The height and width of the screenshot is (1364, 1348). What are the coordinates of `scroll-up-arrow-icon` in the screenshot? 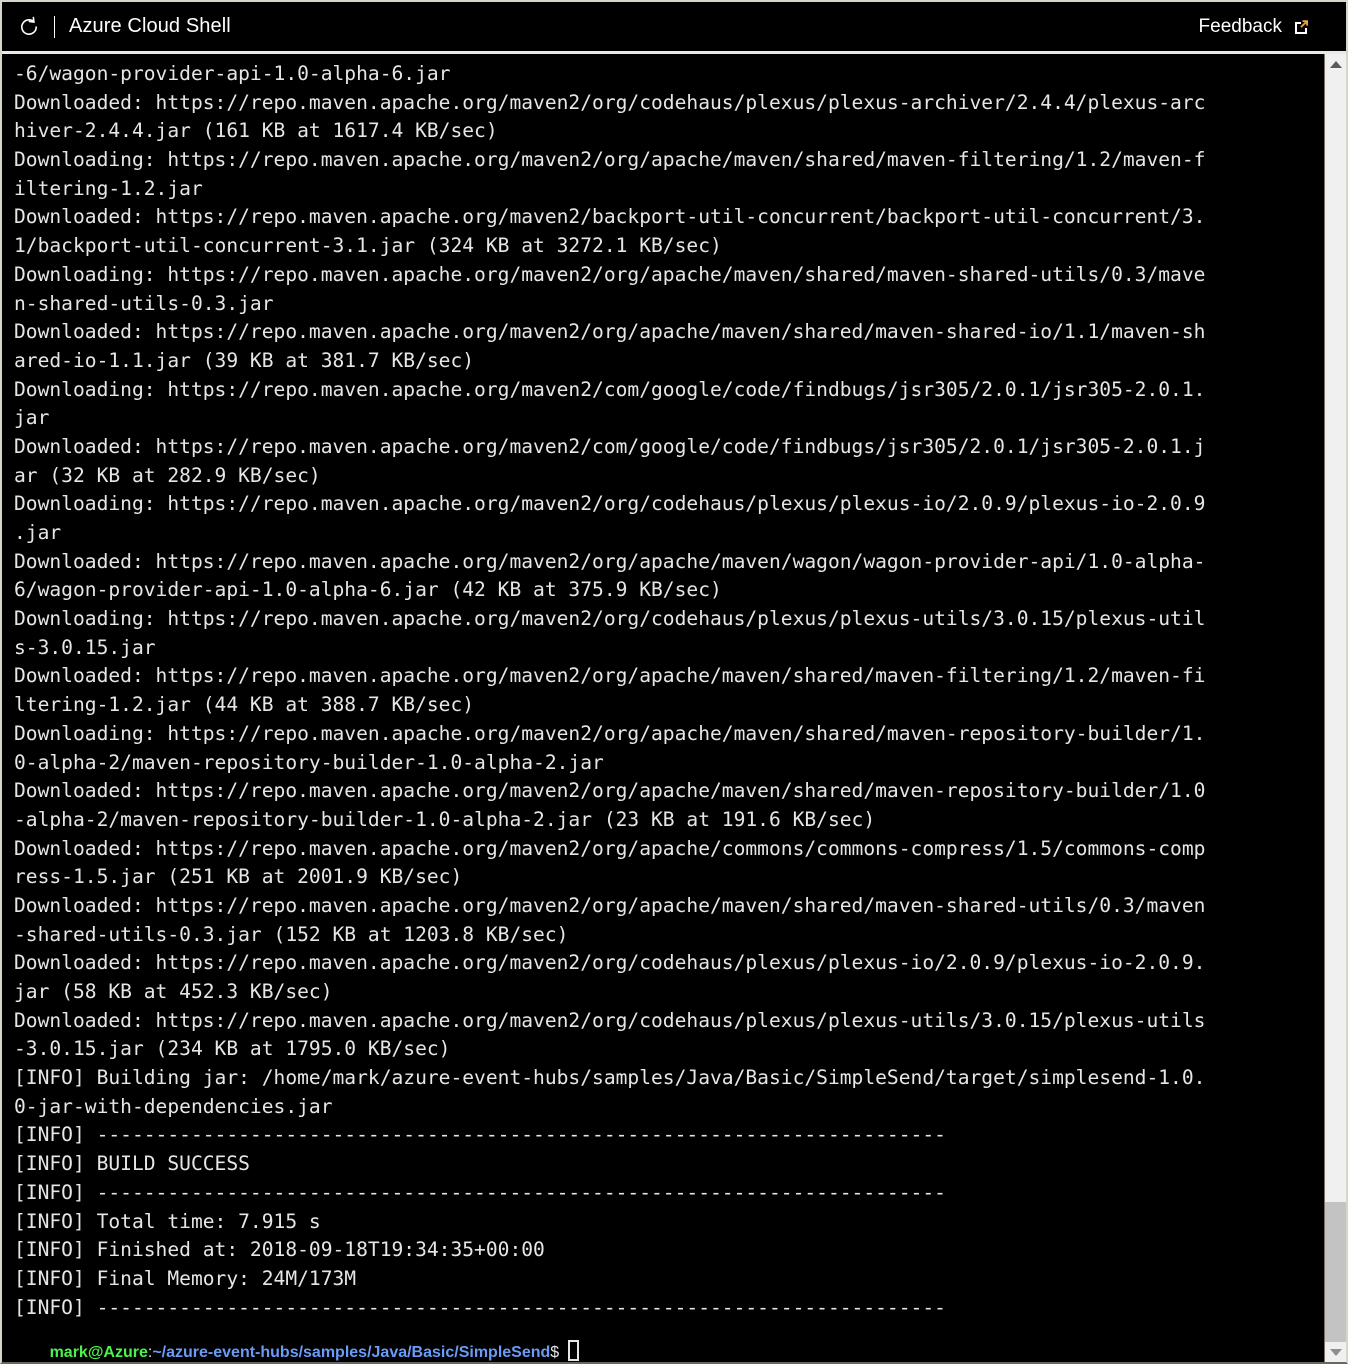 It's located at (1335, 64).